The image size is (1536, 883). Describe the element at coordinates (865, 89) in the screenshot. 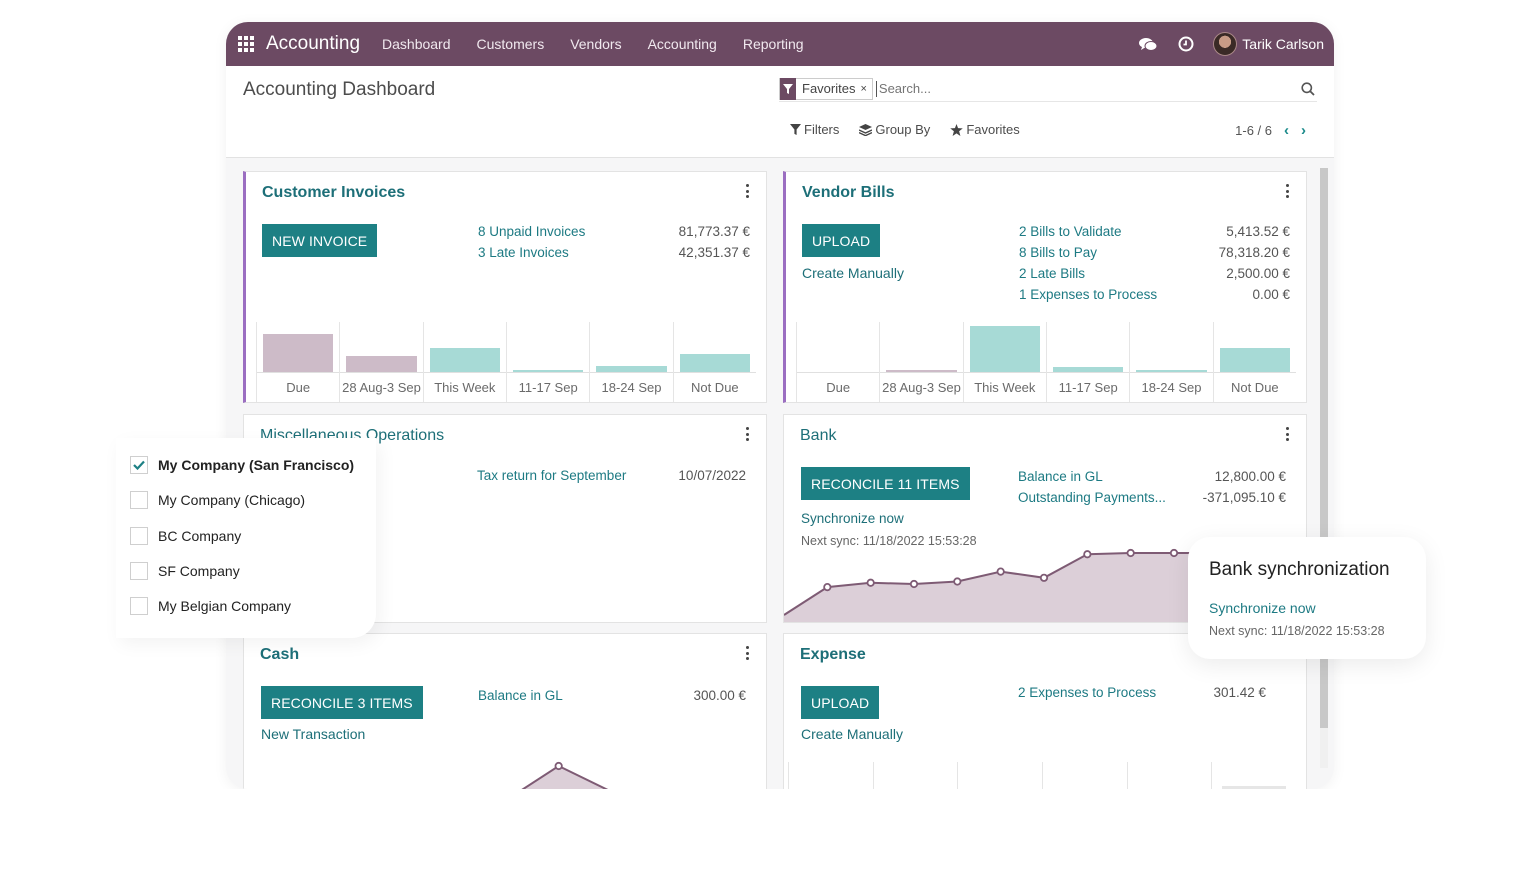

I see `facet-remove-button: ×` at that location.